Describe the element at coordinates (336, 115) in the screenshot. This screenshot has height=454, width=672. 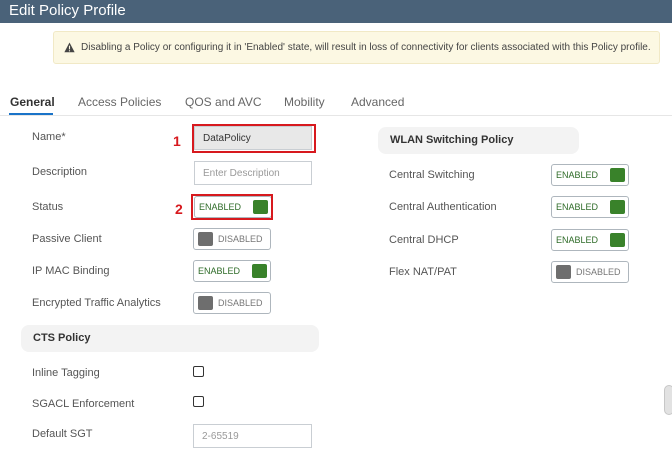
I see `tabs-divider` at that location.